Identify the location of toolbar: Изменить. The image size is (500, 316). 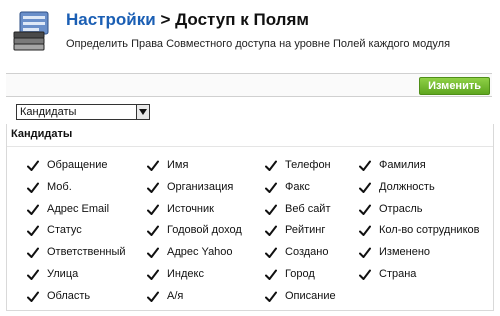
(249, 85).